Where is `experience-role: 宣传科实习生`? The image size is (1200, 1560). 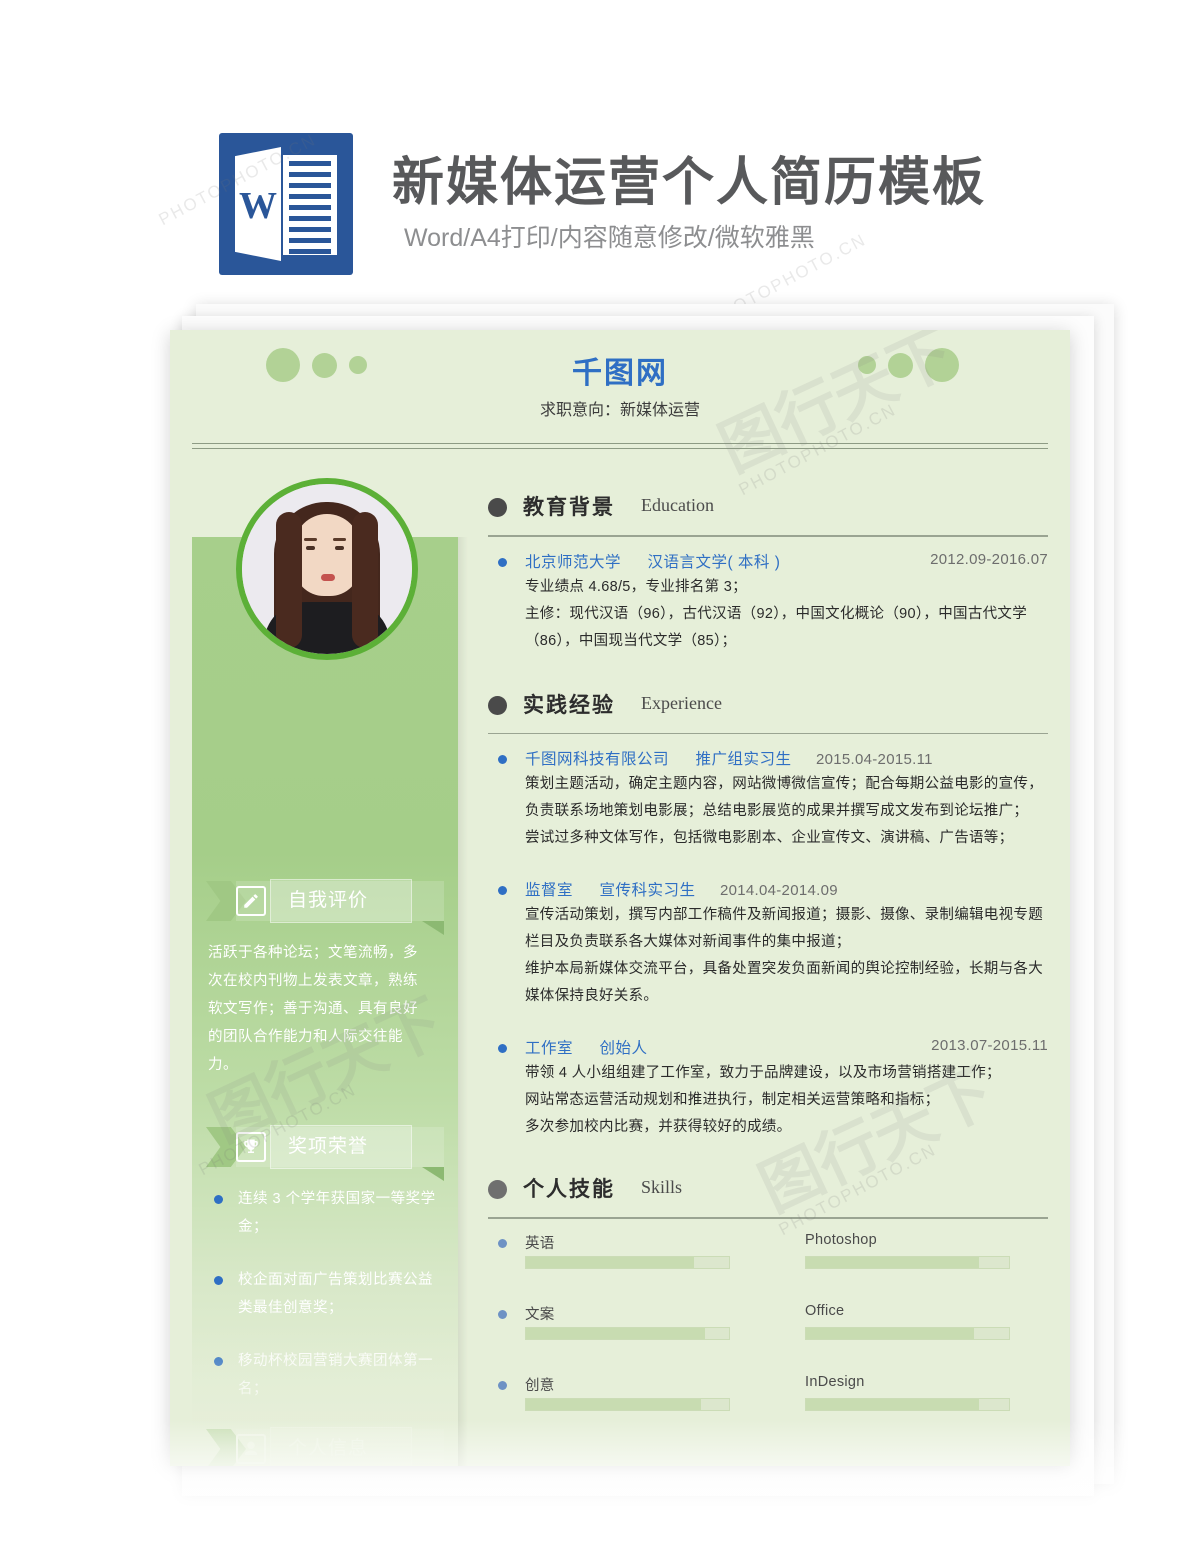 experience-role: 宣传科实习生 is located at coordinates (647, 890).